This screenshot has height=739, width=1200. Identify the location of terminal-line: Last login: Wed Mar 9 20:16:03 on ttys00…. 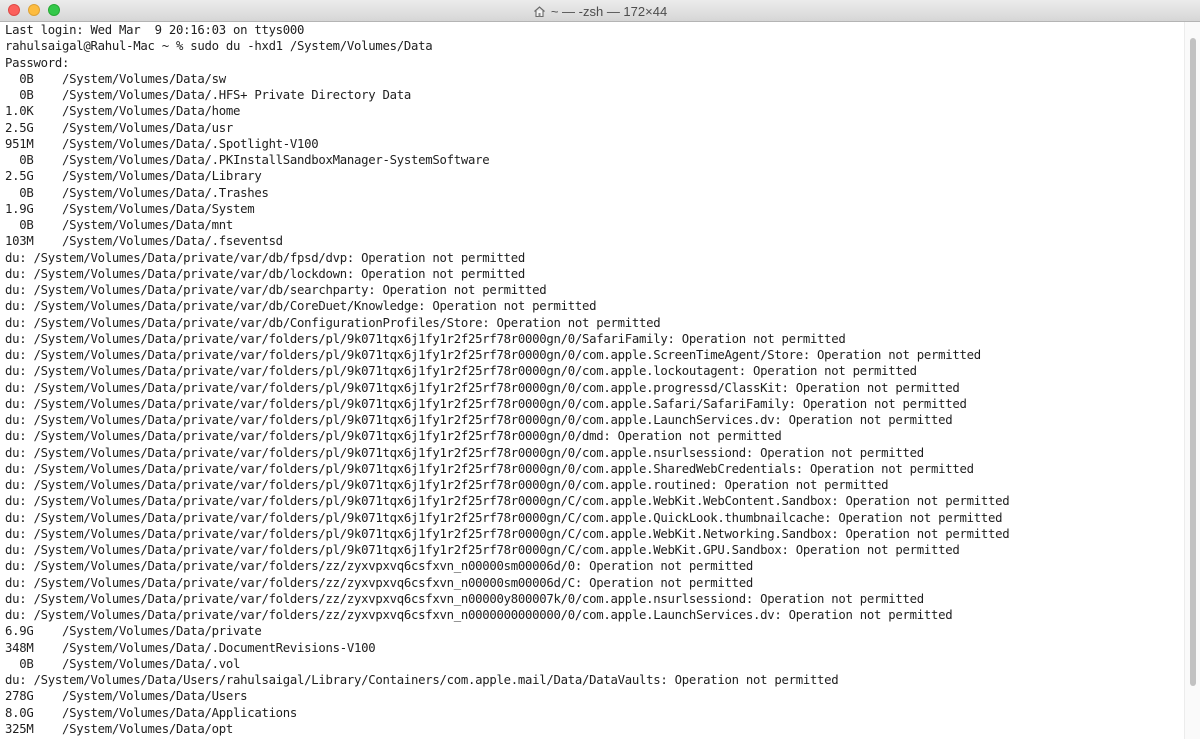
(155, 30).